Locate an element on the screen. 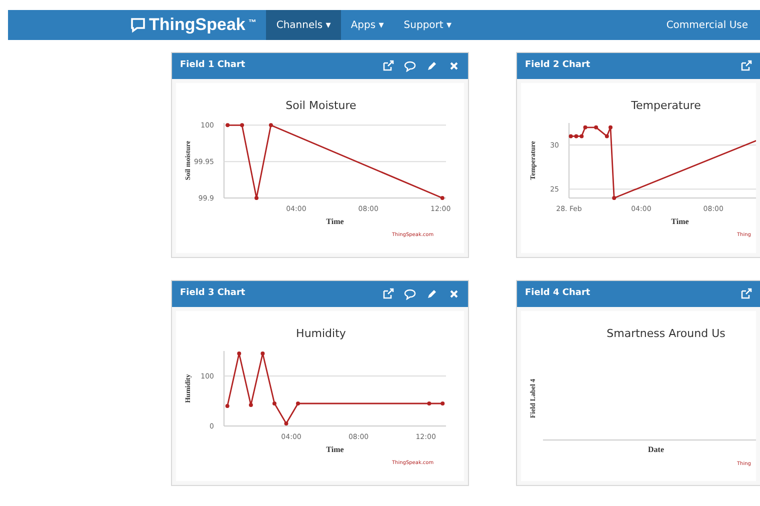 This screenshot has width=760, height=506. chart-title: Smartness Around Us is located at coordinates (666, 333).